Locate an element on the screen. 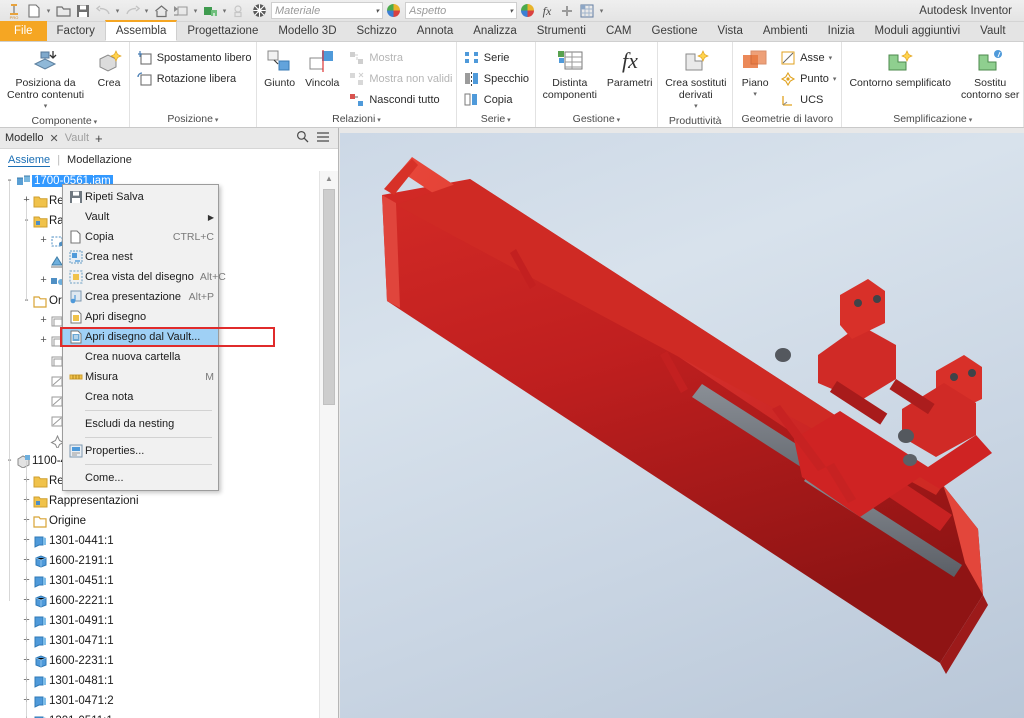  ribbon-button-crea: Crea is located at coordinates (109, 68).